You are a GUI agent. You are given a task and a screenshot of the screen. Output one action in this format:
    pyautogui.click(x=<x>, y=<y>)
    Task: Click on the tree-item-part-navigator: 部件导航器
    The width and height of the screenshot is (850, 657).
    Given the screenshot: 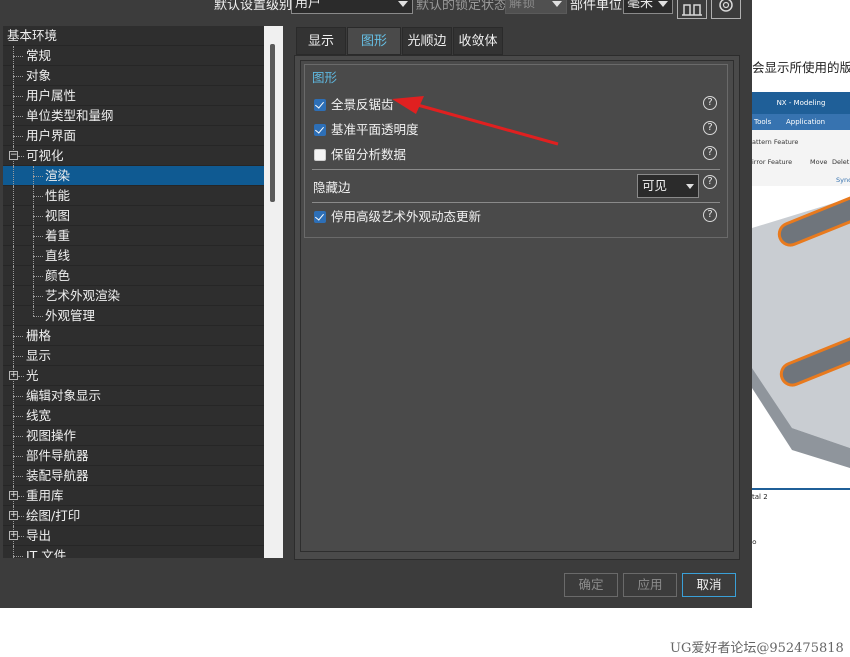 What is the action you would take?
    pyautogui.click(x=143, y=456)
    